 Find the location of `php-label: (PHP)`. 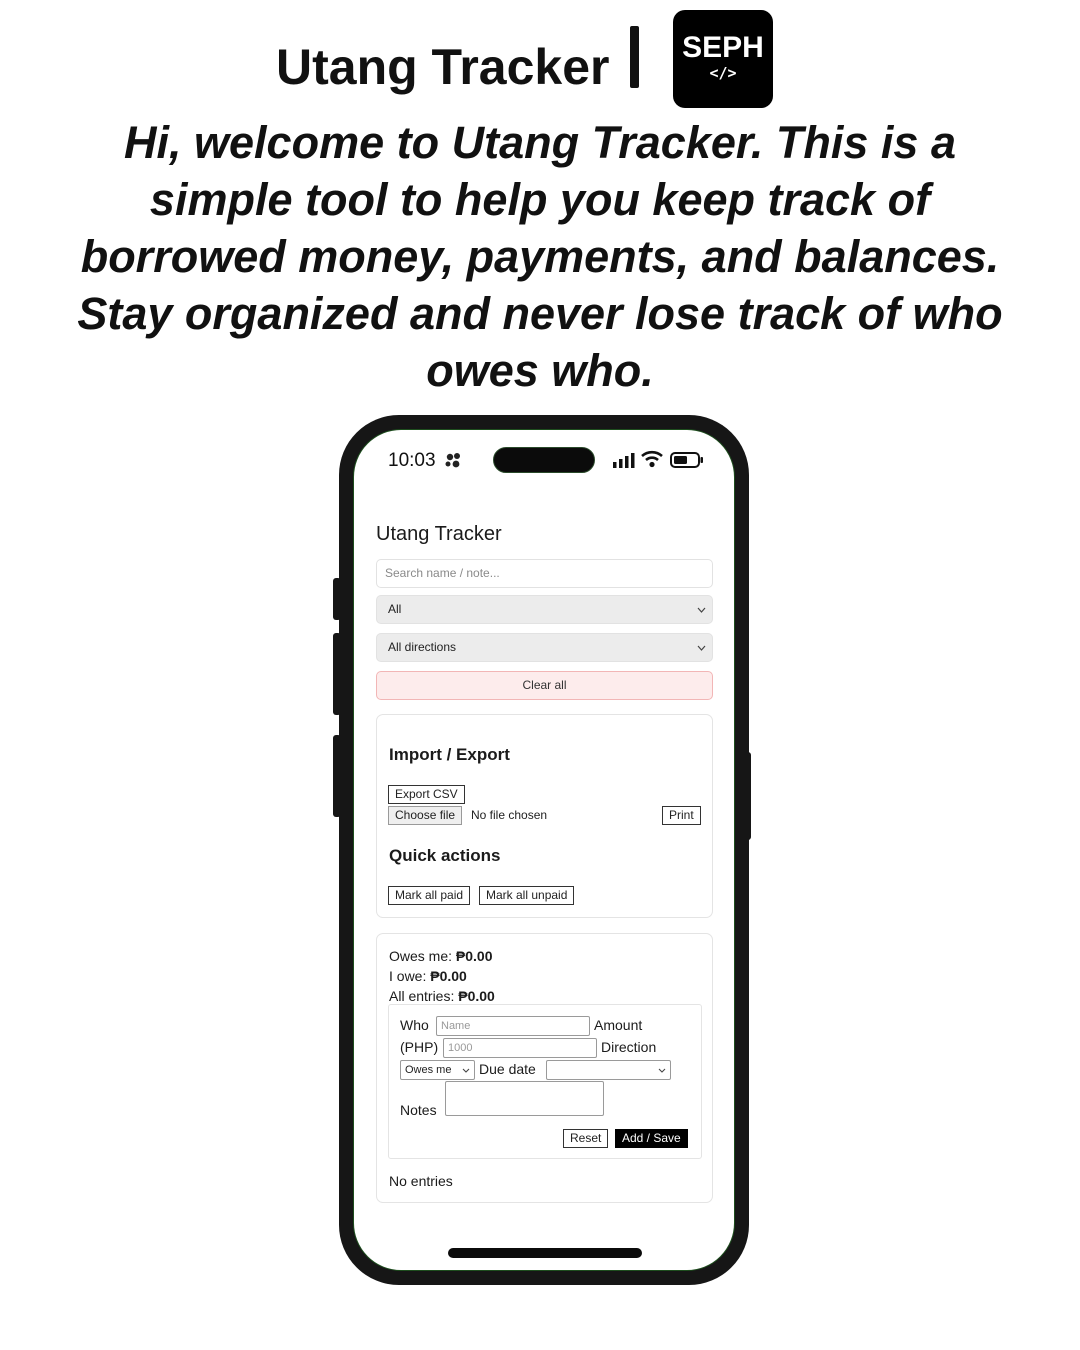

php-label: (PHP) is located at coordinates (419, 1047).